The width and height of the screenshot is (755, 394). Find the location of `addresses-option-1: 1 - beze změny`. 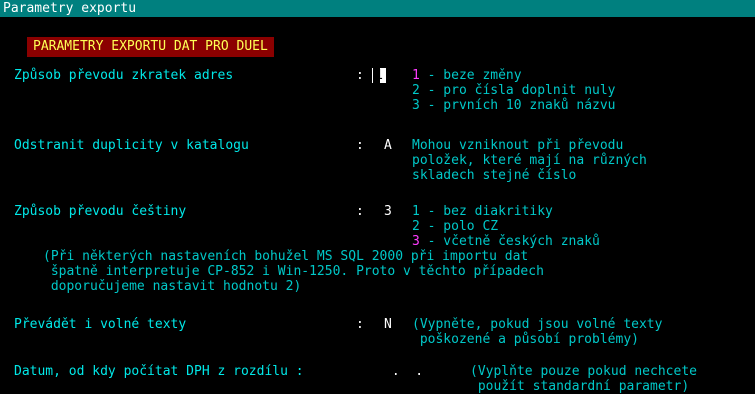

addresses-option-1: 1 - beze změny is located at coordinates (467, 76).